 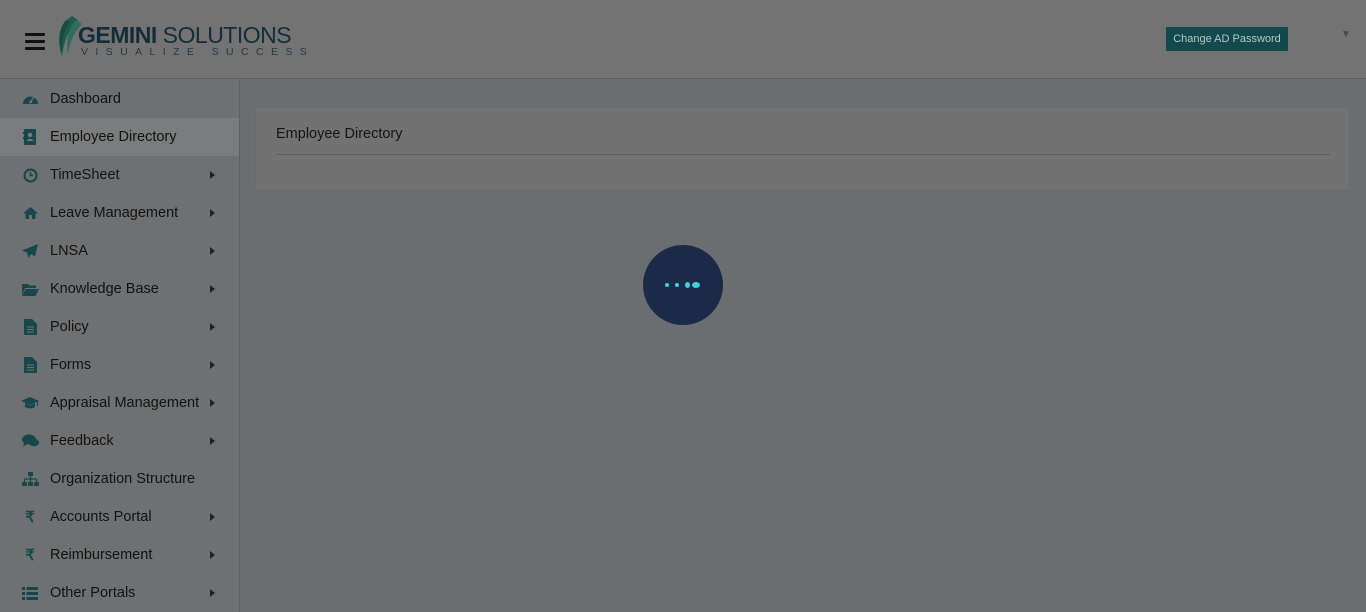 I want to click on clock-icon, so click(x=30, y=175).